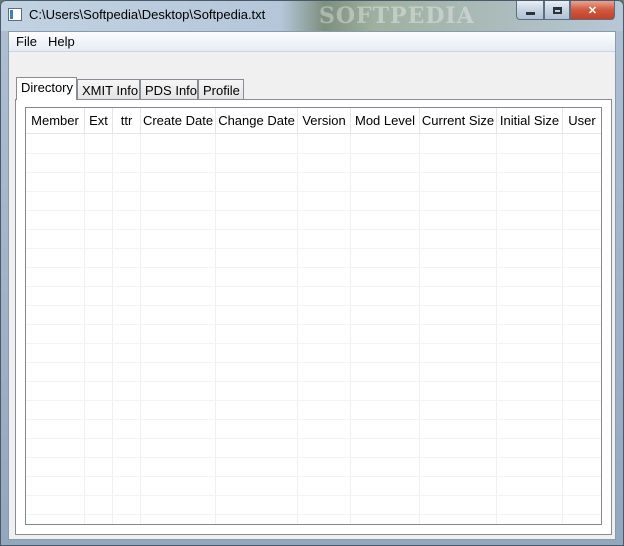 Image resolution: width=624 pixels, height=546 pixels. What do you see at coordinates (108, 89) in the screenshot?
I see `tab-xmit-info: XMIT Info` at bounding box center [108, 89].